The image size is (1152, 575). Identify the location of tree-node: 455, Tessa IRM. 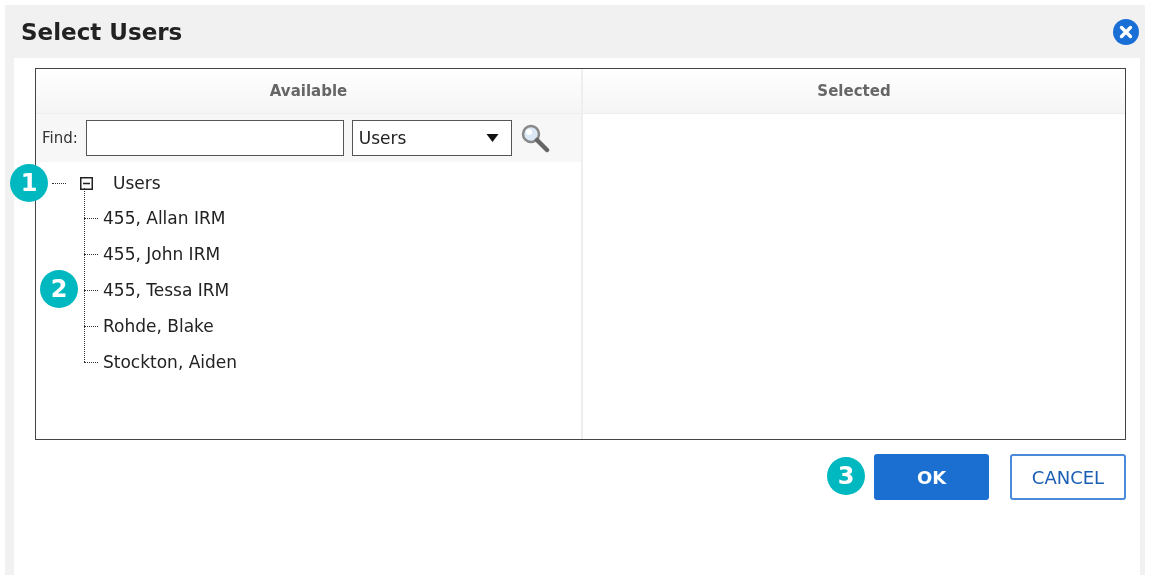
(166, 290).